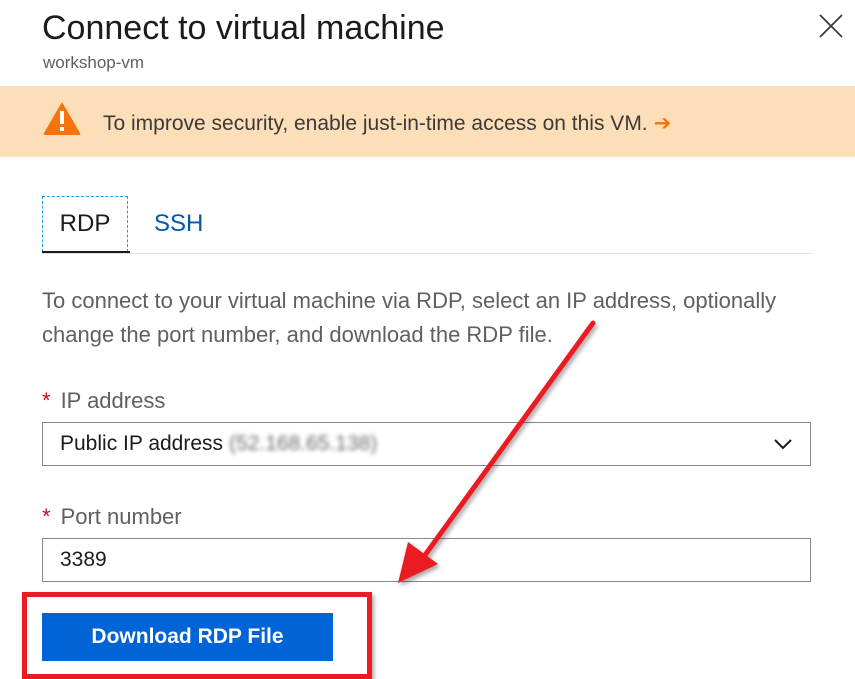 Image resolution: width=855 pixels, height=679 pixels. I want to click on tab-ssh: SSH, so click(178, 224).